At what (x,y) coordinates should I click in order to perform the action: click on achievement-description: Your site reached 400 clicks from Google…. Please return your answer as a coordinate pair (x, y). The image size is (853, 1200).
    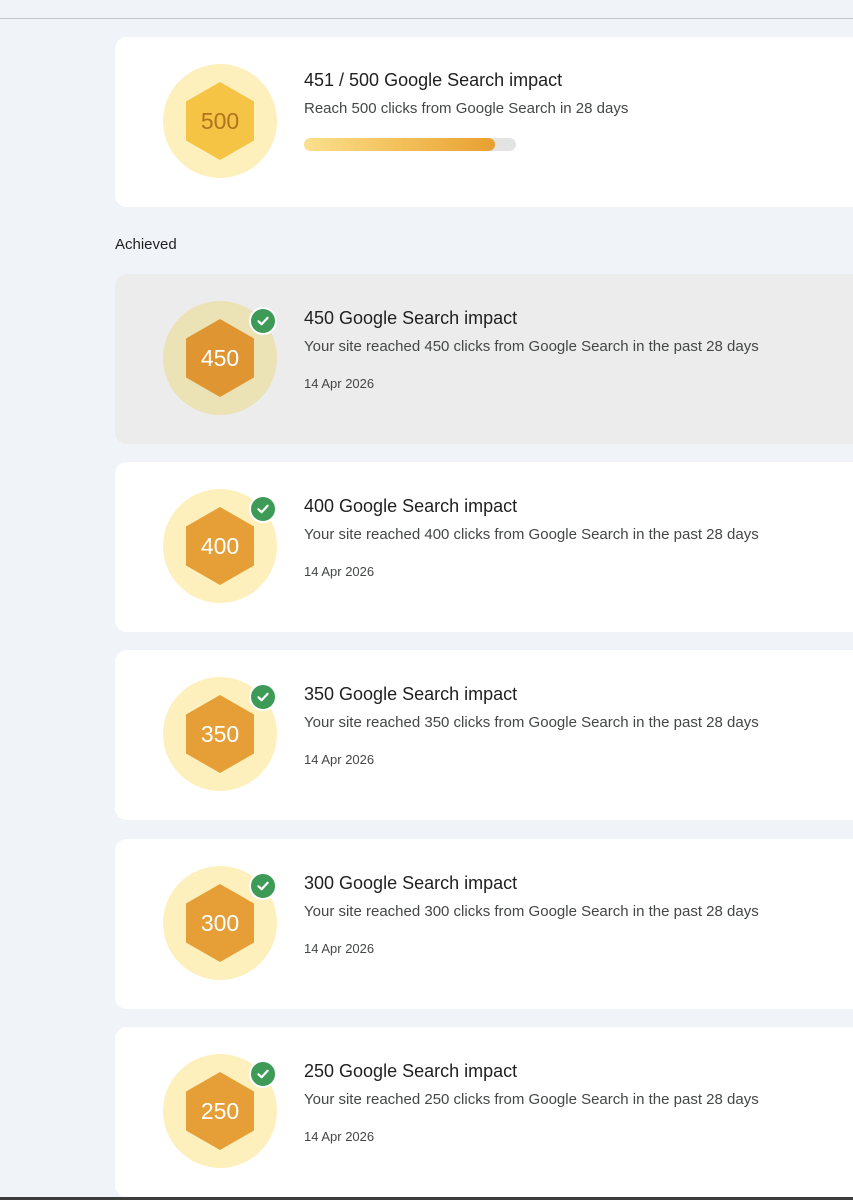
    Looking at the image, I should click on (531, 534).